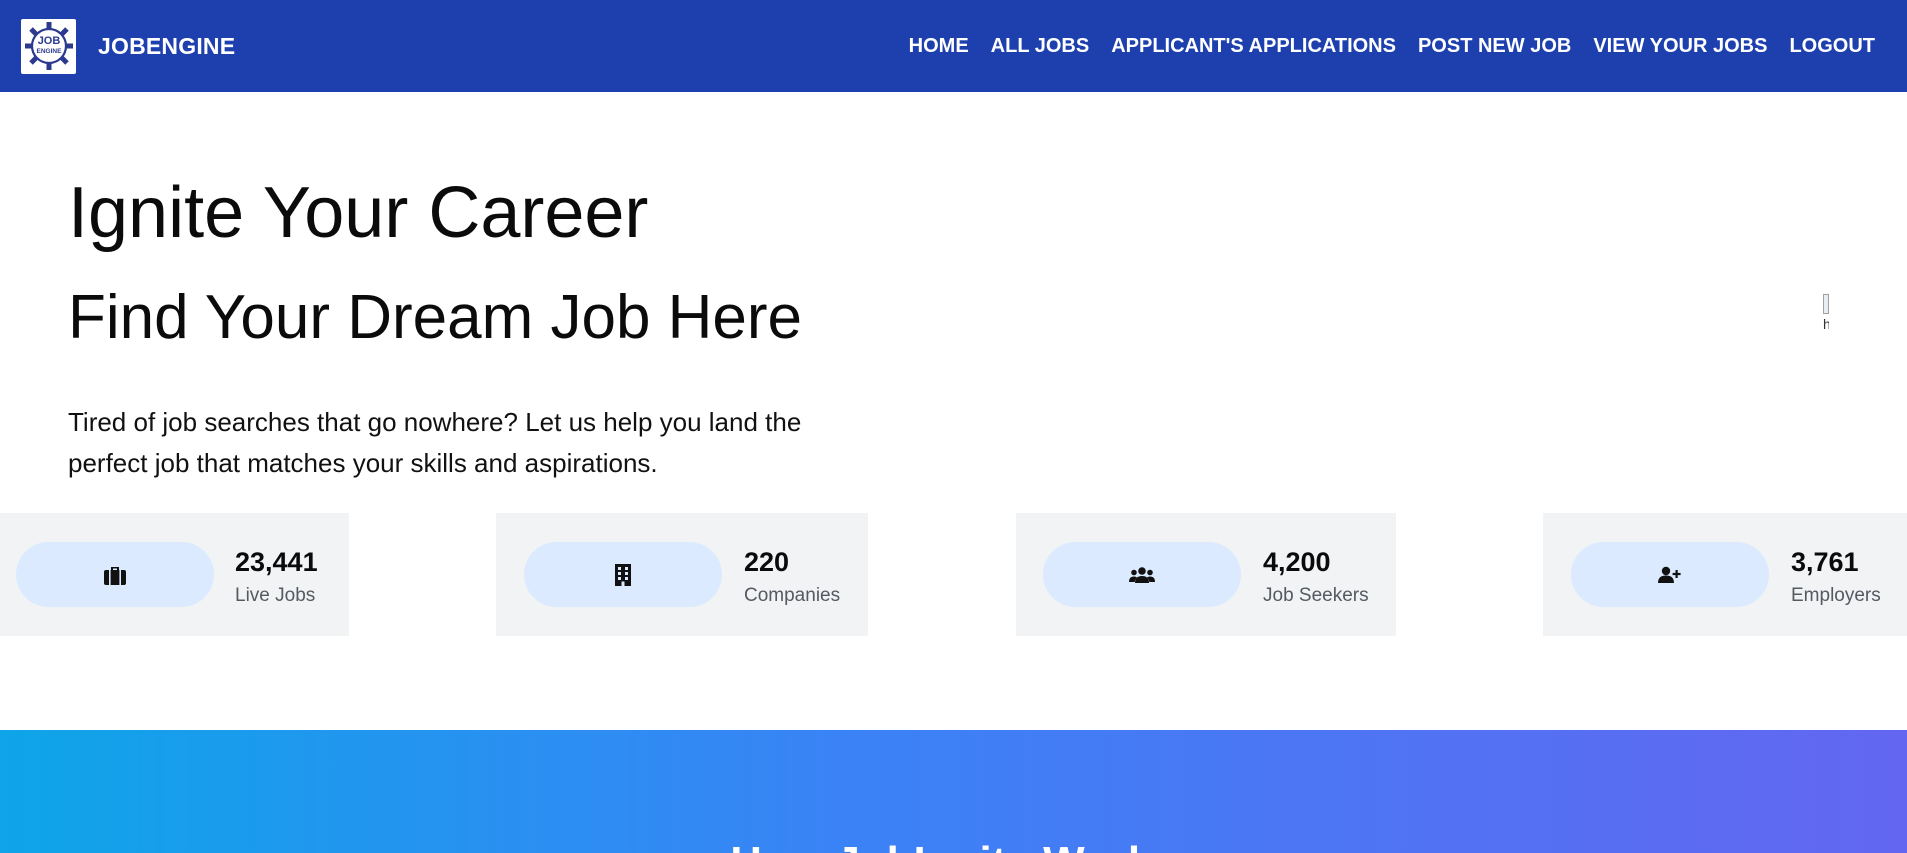 The height and width of the screenshot is (853, 1907). What do you see at coordinates (48, 41) in the screenshot?
I see `svg-text: JOB` at bounding box center [48, 41].